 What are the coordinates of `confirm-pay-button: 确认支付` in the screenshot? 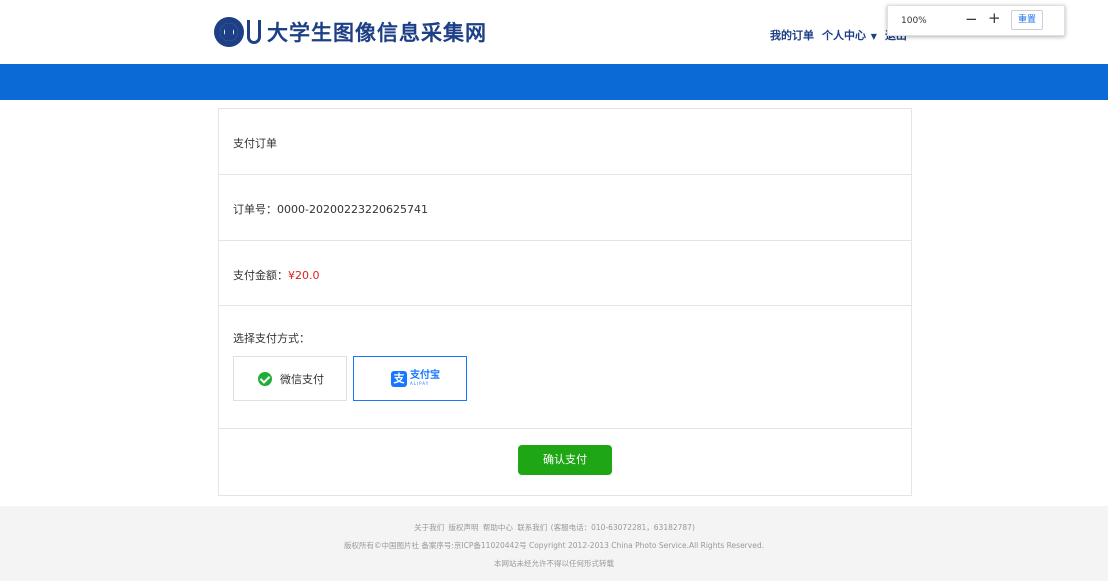 It's located at (565, 460).